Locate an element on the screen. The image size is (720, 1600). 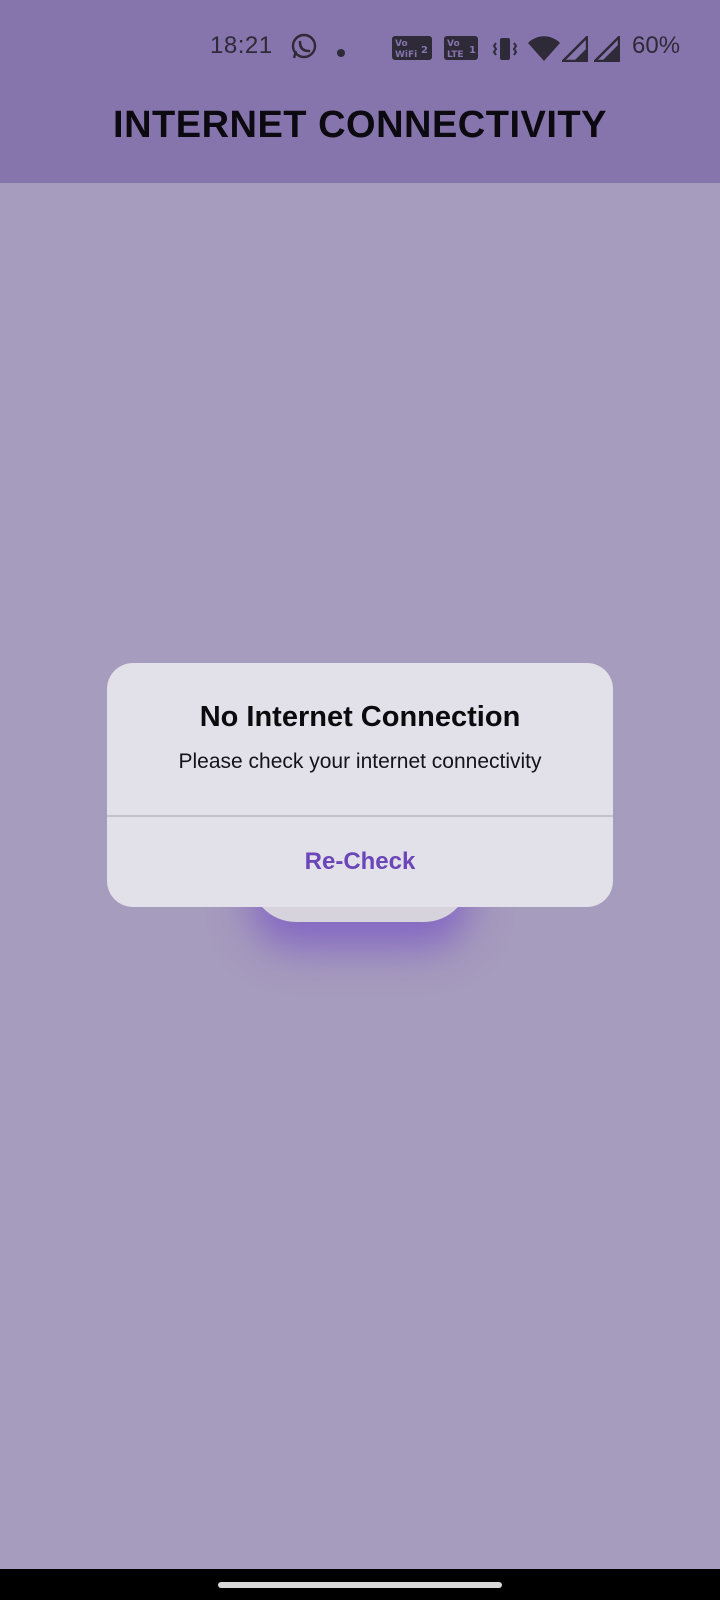
volte-icon: Vo LTE 1 is located at coordinates (461, 50).